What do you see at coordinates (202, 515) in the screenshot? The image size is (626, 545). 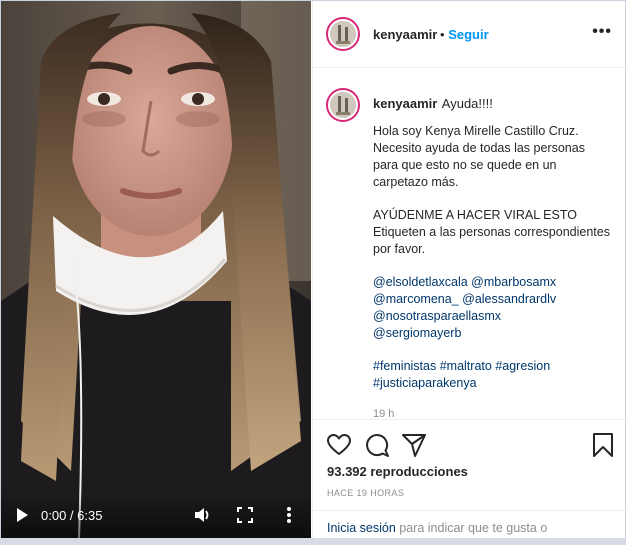 I see `volume-icon` at bounding box center [202, 515].